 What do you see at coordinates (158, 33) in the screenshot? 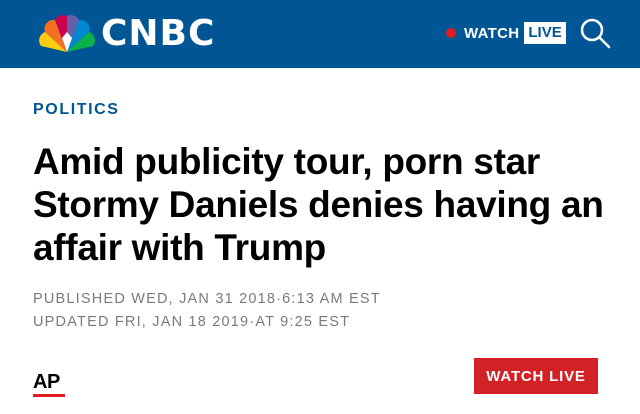
I see `brand-name: CNBC` at bounding box center [158, 33].